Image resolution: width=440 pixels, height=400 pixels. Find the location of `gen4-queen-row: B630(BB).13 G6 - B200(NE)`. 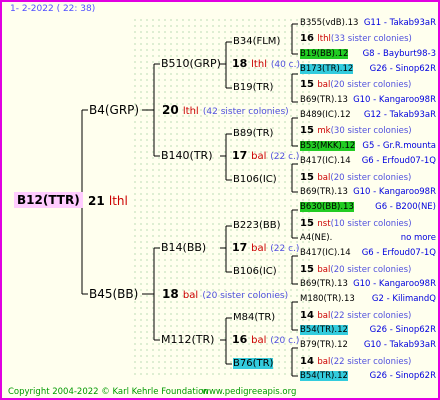

gen4-queen-row: B630(BB).13 G6 - B200(NE) is located at coordinates (368, 207).